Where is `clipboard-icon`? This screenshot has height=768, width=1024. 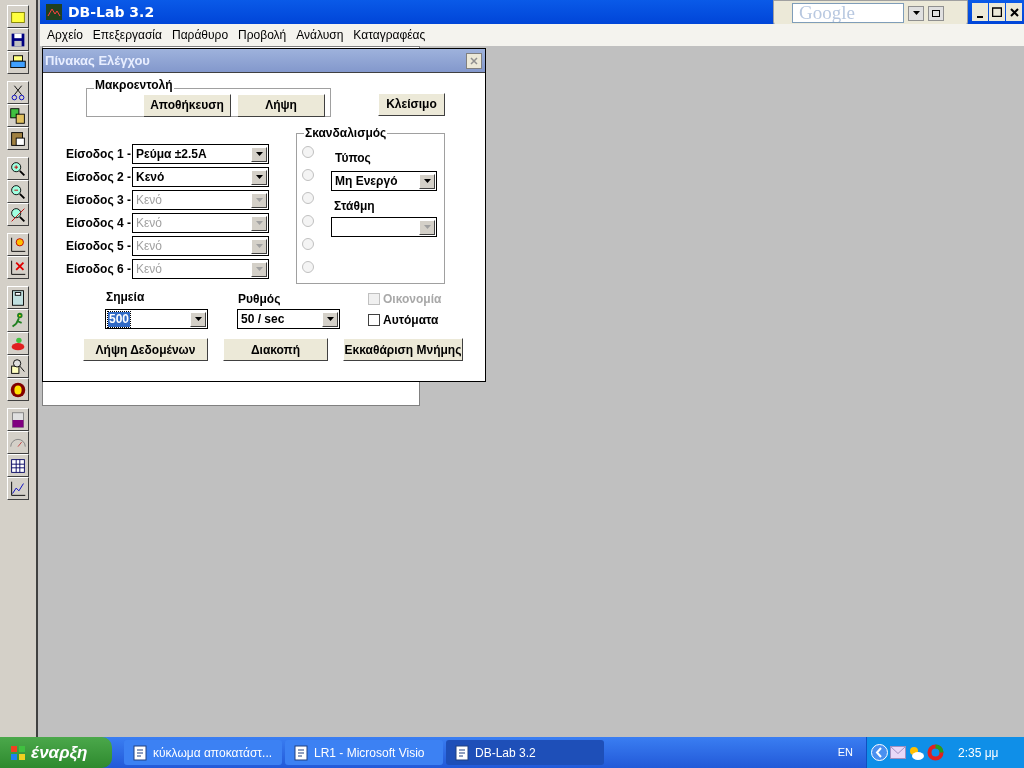 clipboard-icon is located at coordinates (18, 138).